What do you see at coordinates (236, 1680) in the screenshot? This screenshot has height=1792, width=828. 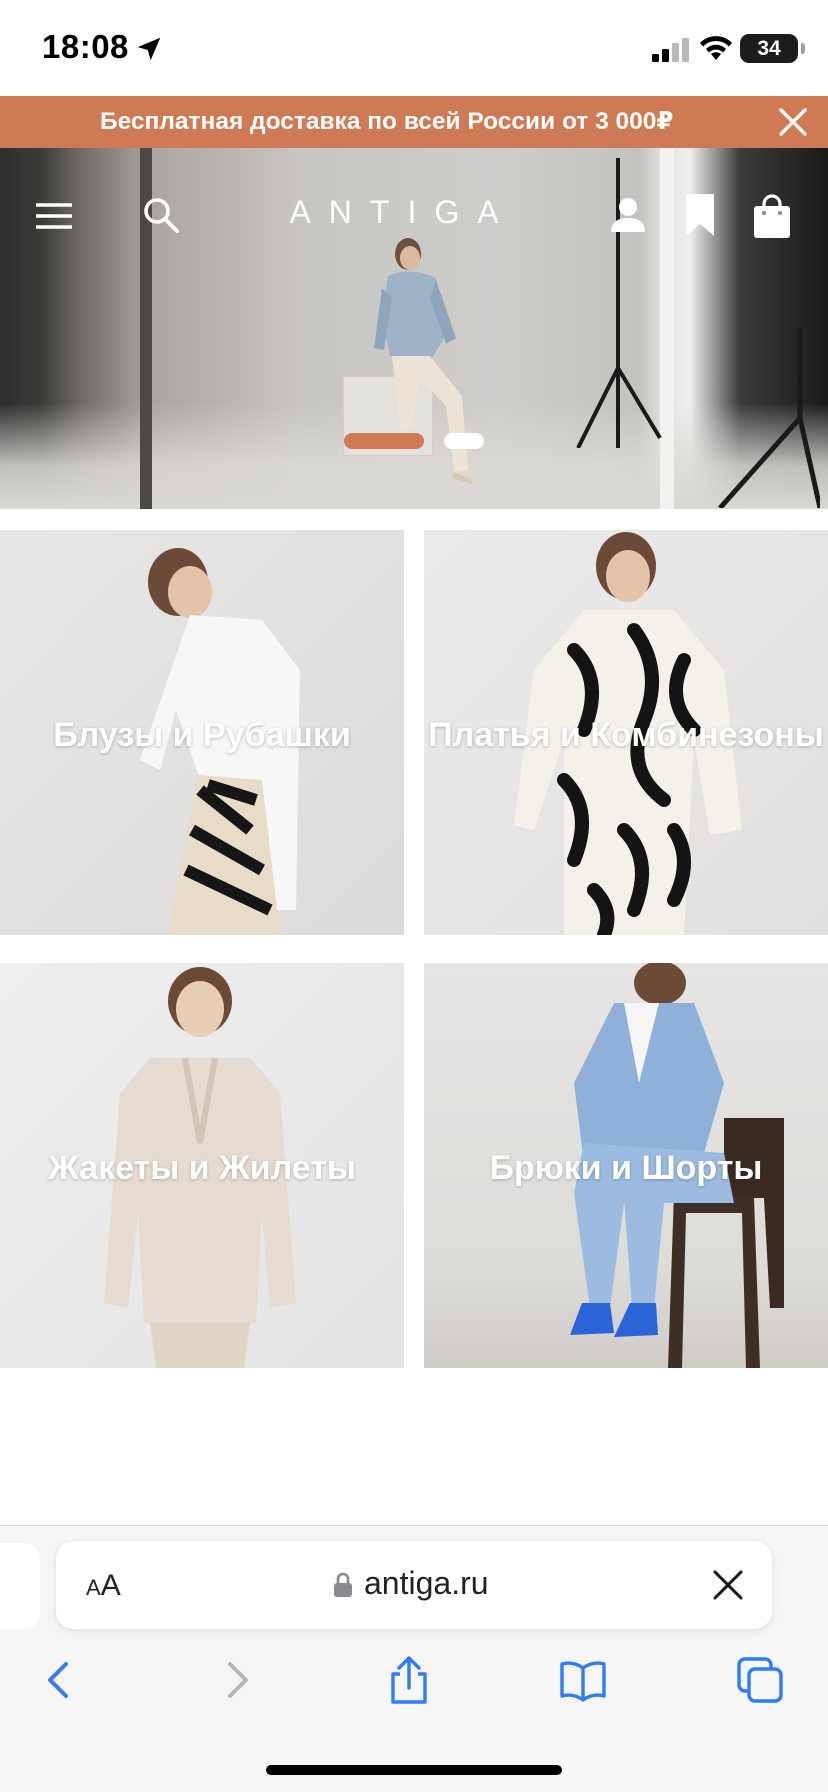 I see `forward-icon` at bounding box center [236, 1680].